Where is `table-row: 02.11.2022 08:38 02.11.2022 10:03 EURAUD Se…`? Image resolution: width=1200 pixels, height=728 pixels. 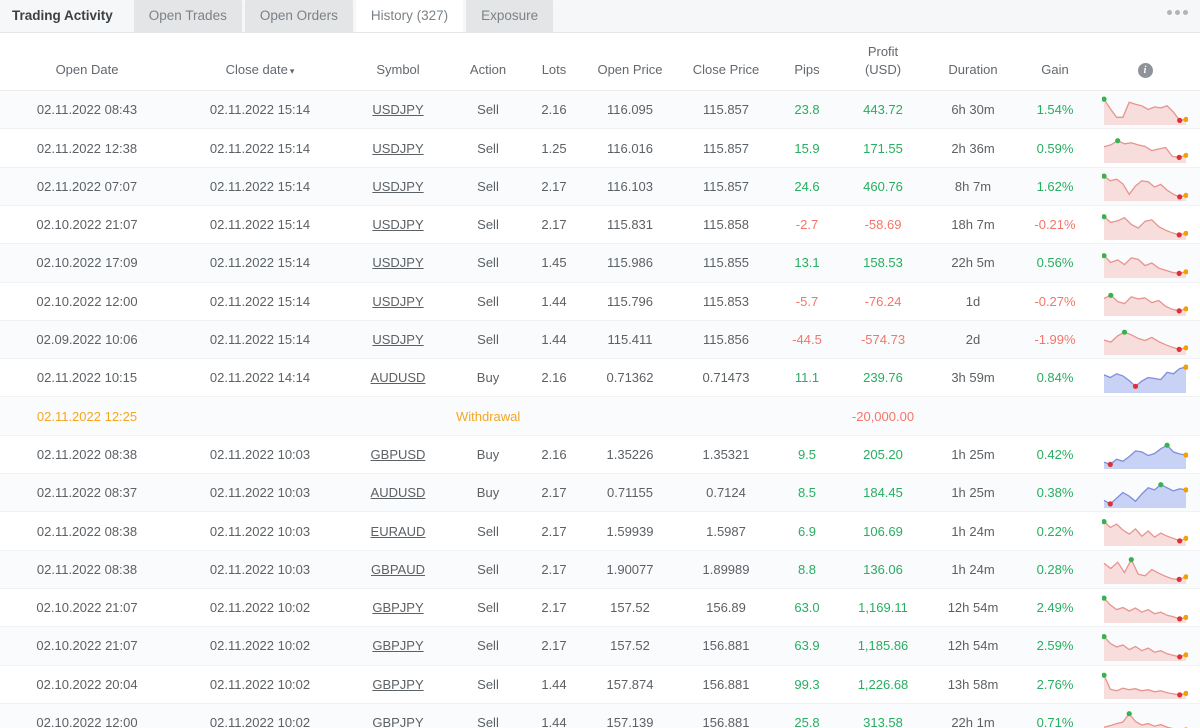
table-row: 02.11.2022 08:38 02.11.2022 10:03 EURAUD Se… is located at coordinates (600, 531).